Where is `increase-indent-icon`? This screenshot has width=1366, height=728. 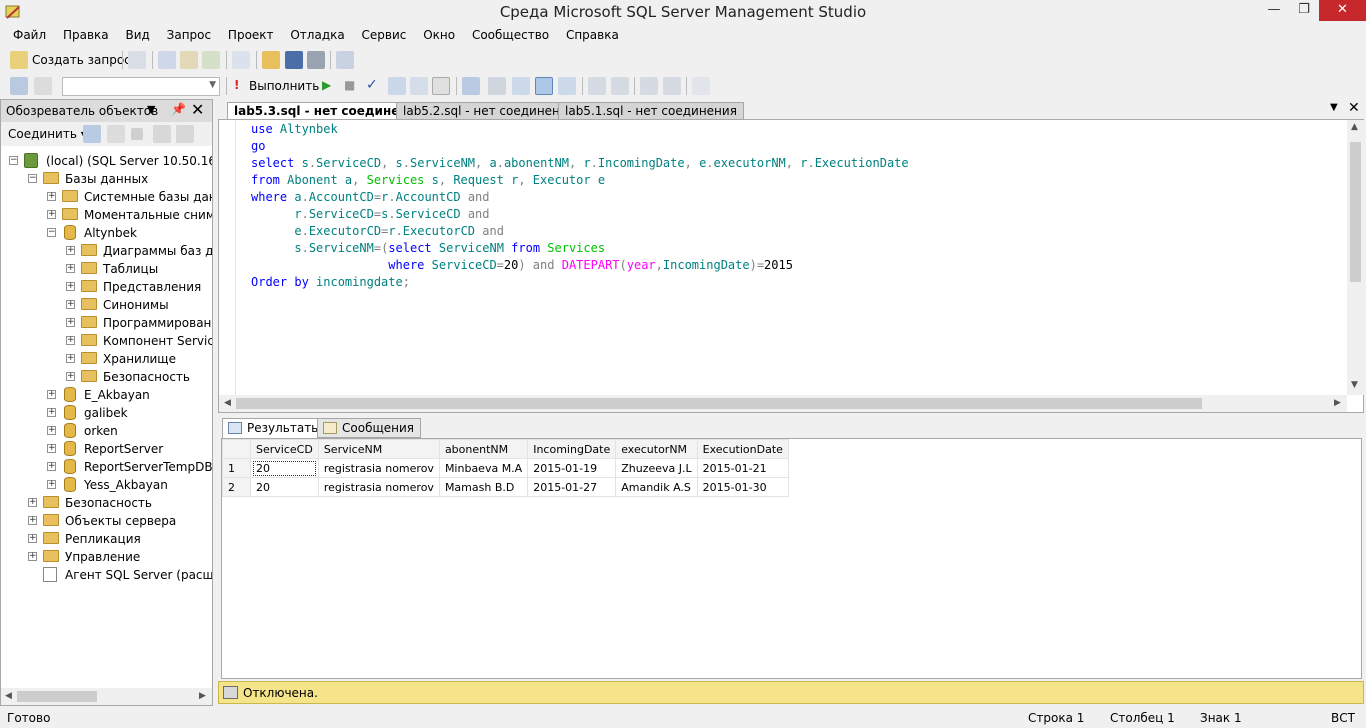 increase-indent-icon is located at coordinates (672, 86).